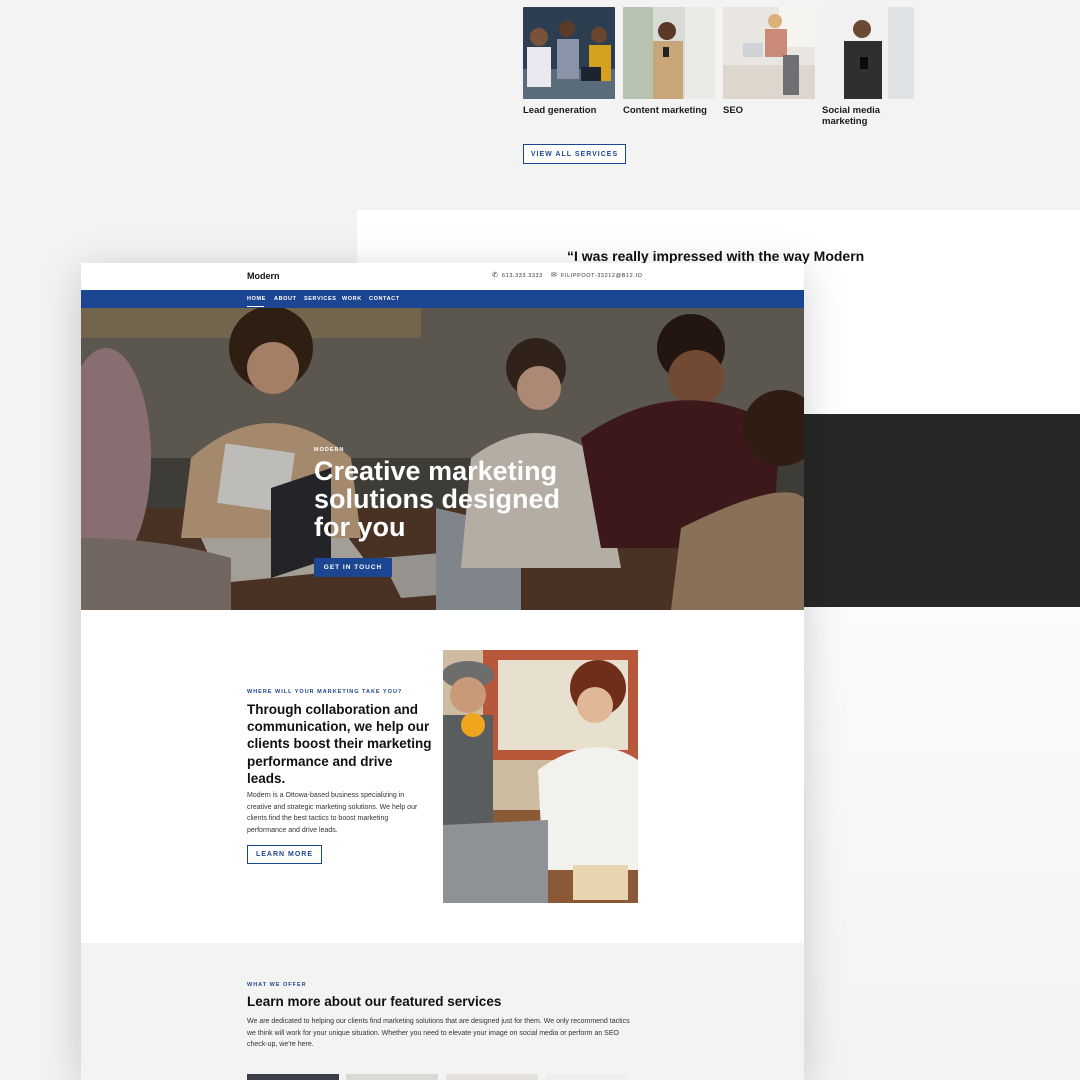 This screenshot has height=1080, width=1080. I want to click on background-page-lower, so click(942, 843).